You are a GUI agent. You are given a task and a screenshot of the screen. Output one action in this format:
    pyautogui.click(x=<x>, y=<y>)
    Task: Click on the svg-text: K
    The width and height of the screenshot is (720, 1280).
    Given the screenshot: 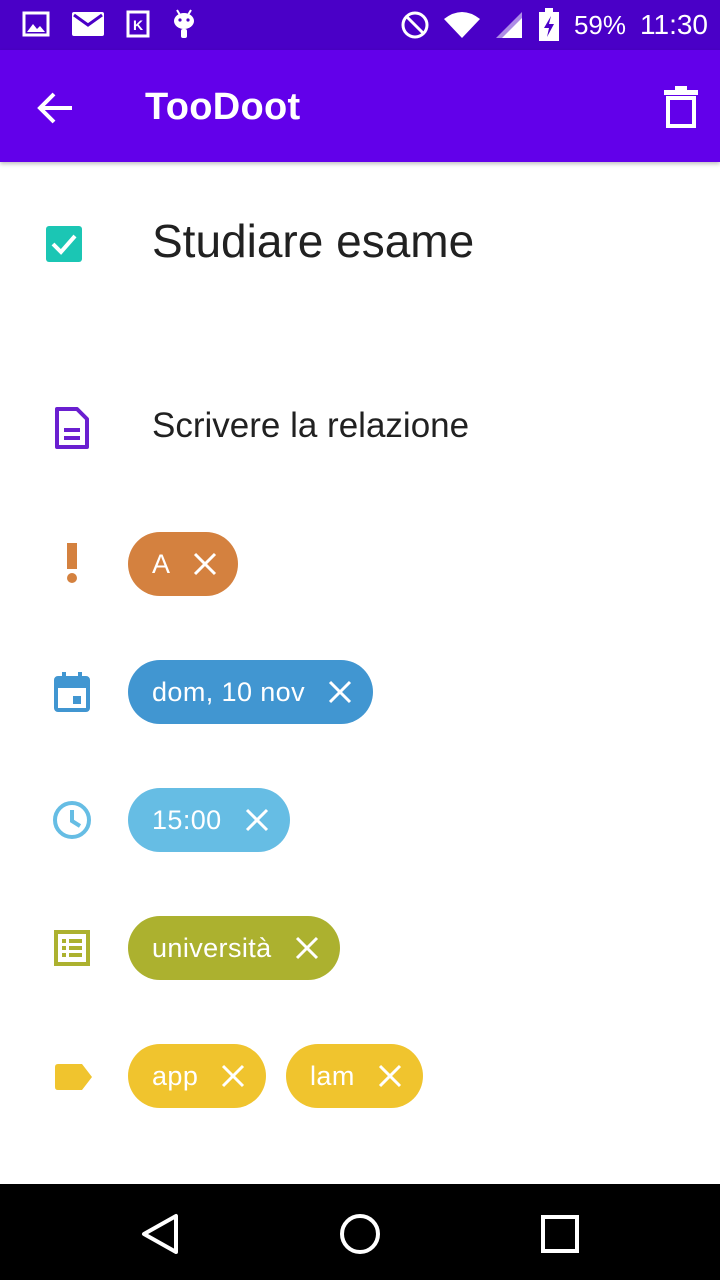 What is the action you would take?
    pyautogui.click(x=138, y=25)
    